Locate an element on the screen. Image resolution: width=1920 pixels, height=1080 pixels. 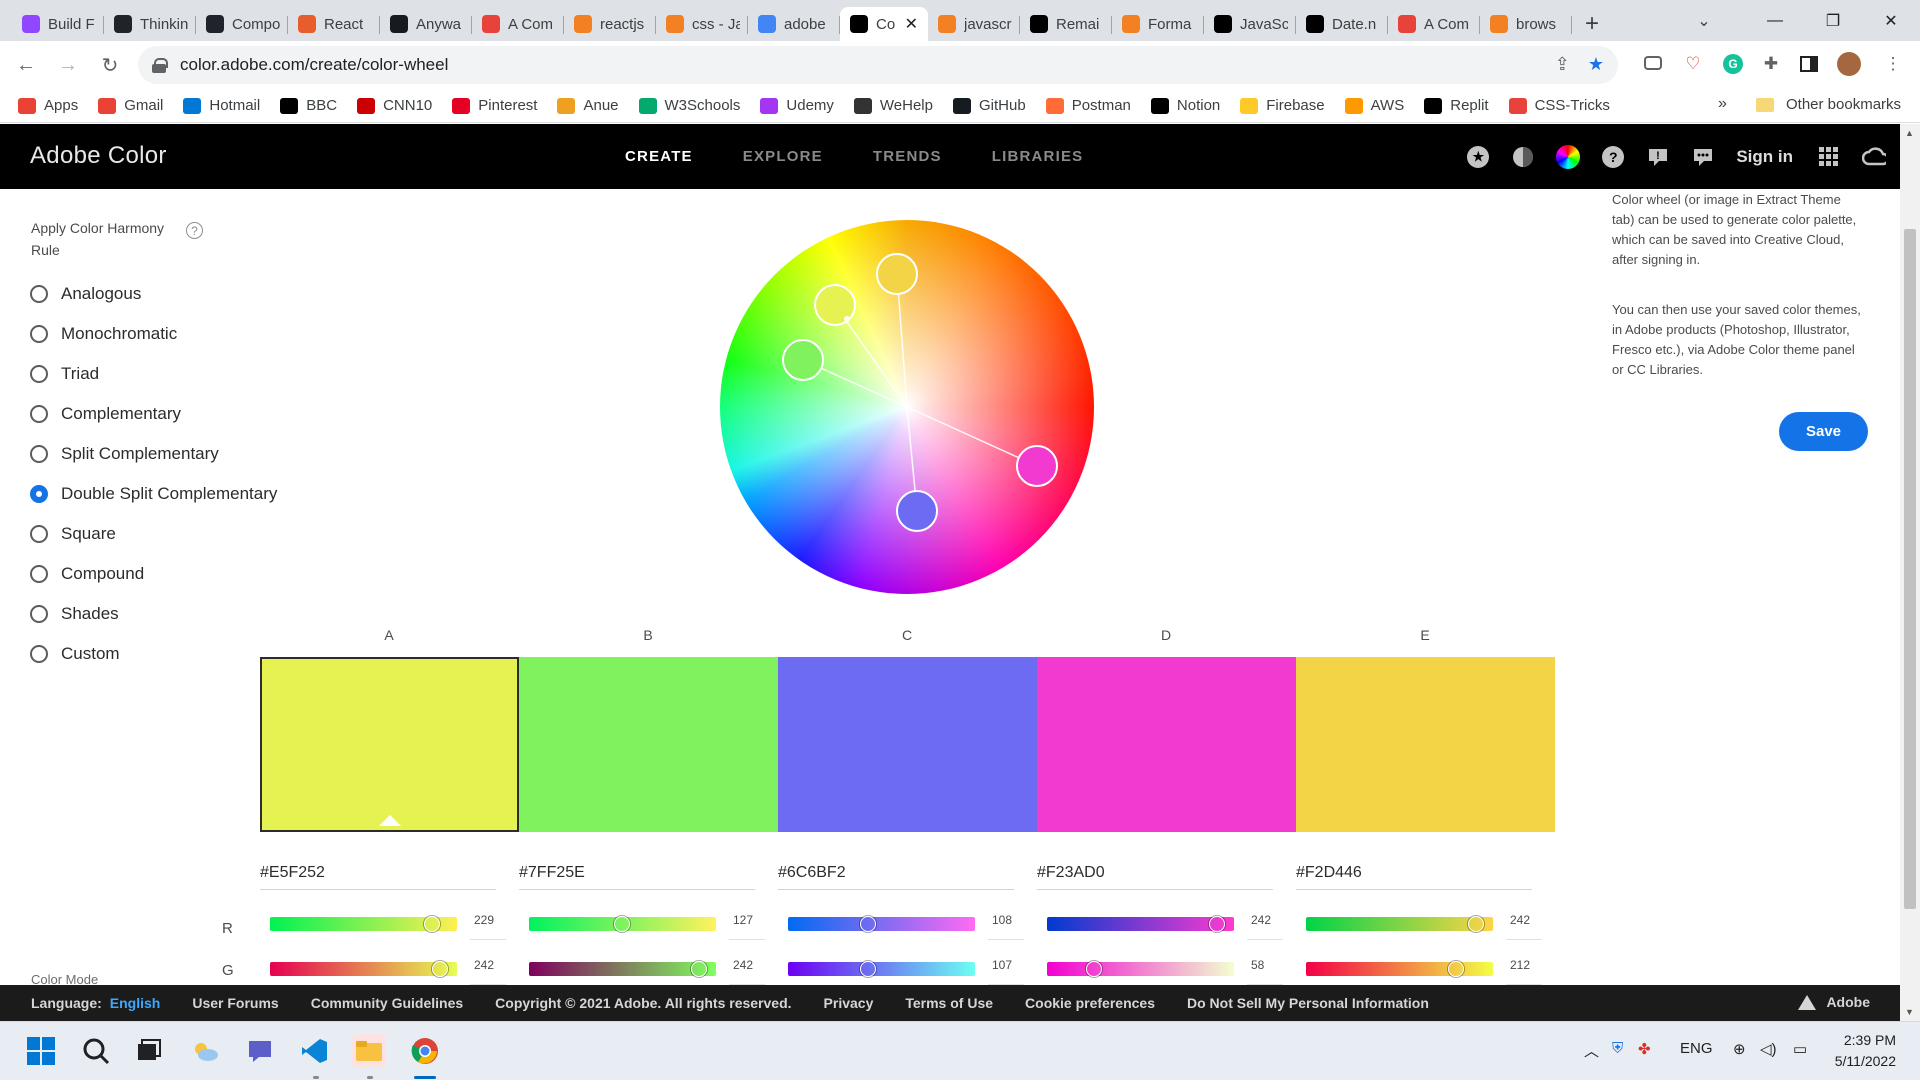
nav-create: CREATE is located at coordinates (659, 156).